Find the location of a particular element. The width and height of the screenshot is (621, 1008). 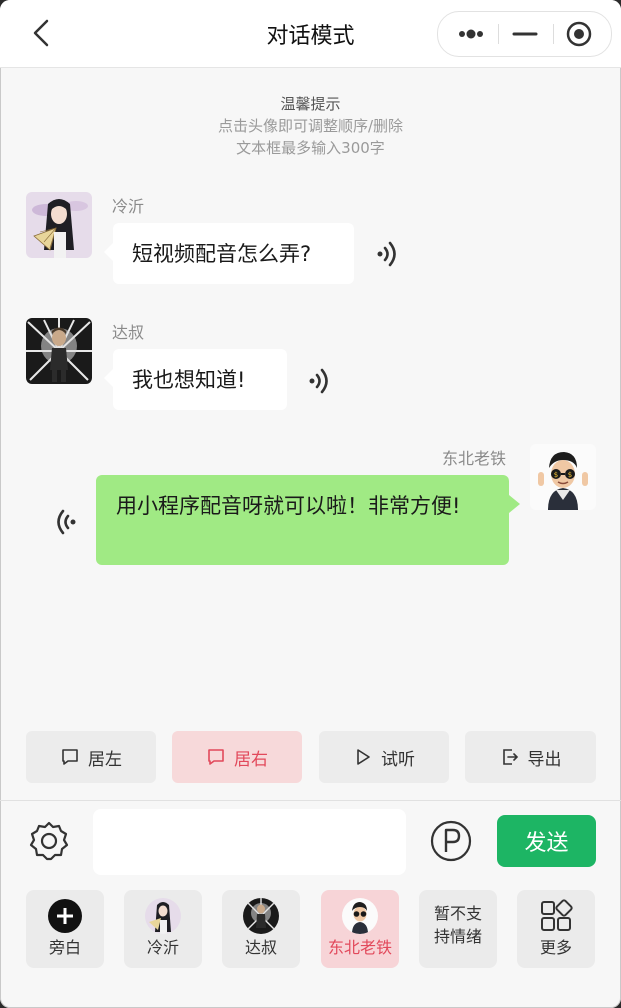

tile-label: 达叔 is located at coordinates (260, 947).